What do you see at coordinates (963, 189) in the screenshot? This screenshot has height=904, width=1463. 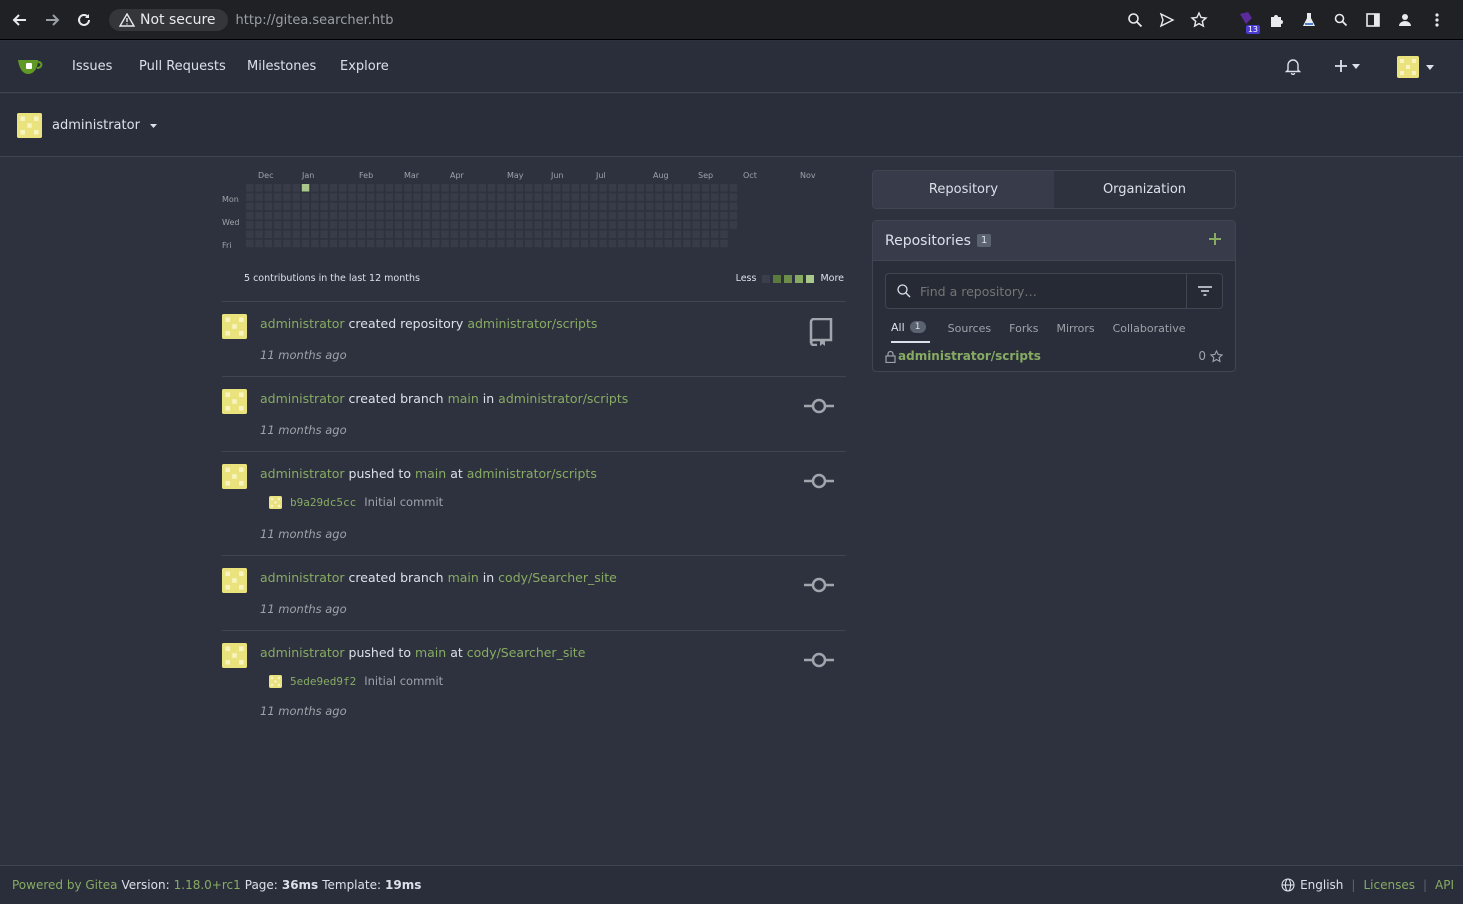 I see `tab-repository: Repository` at bounding box center [963, 189].